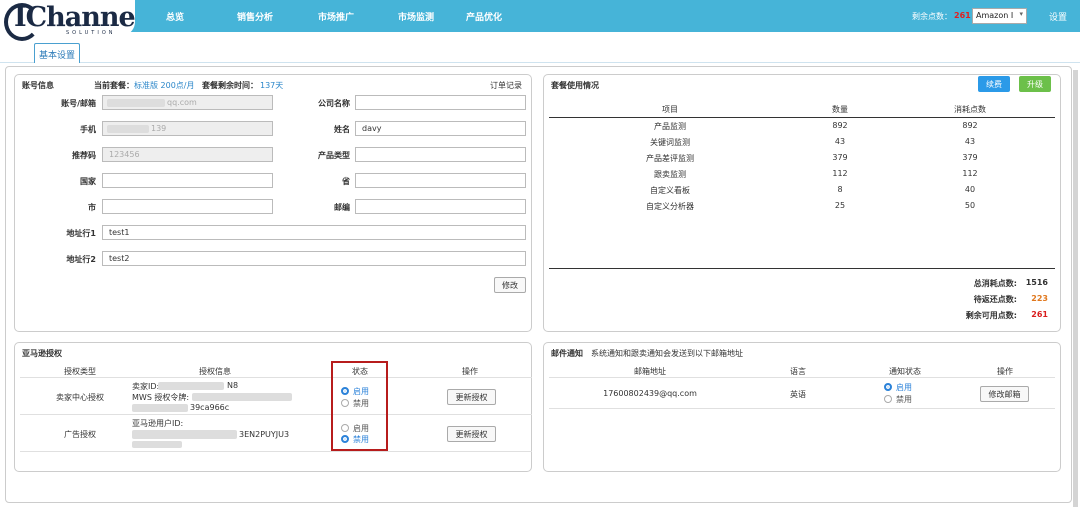 This screenshot has height=509, width=1080. I want to click on chevron-down-icon: ▾, so click(1021, 14).